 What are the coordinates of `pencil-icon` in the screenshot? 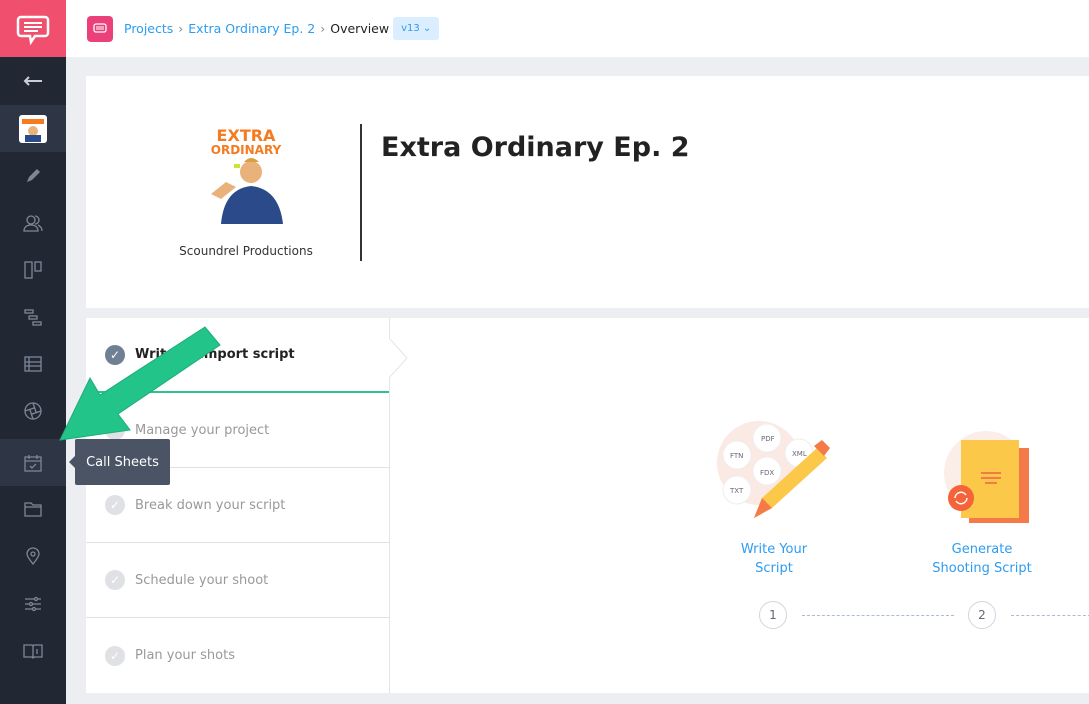 It's located at (33, 175).